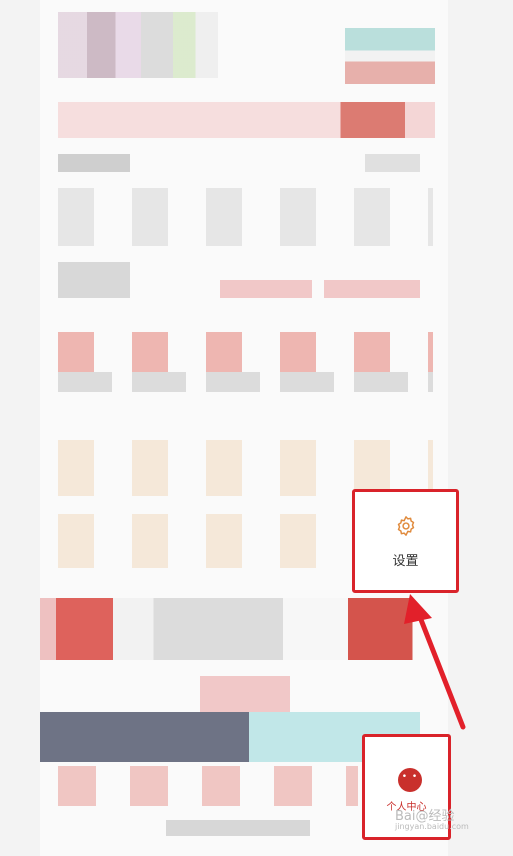  I want to click on watermark-sub: jingyan.baidu.com, so click(432, 826).